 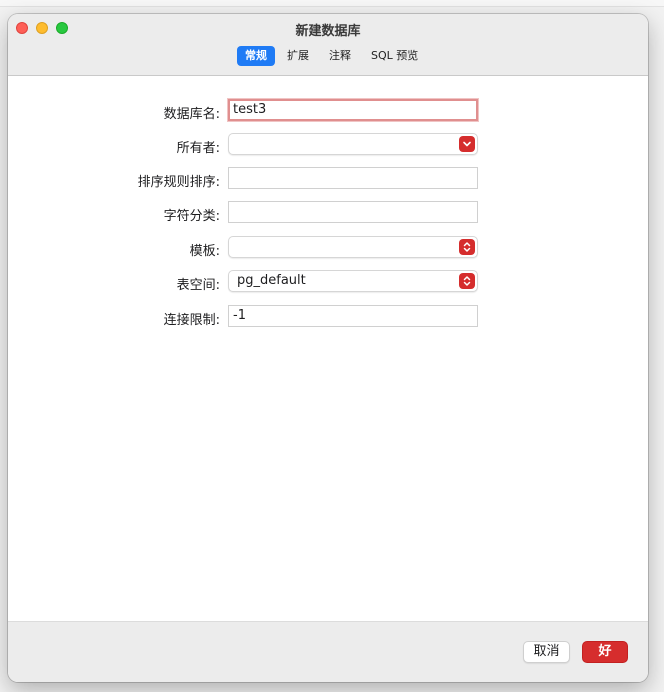 I want to click on tab-bar: 常规 扩展 注释 SQL 预览, so click(x=328, y=59).